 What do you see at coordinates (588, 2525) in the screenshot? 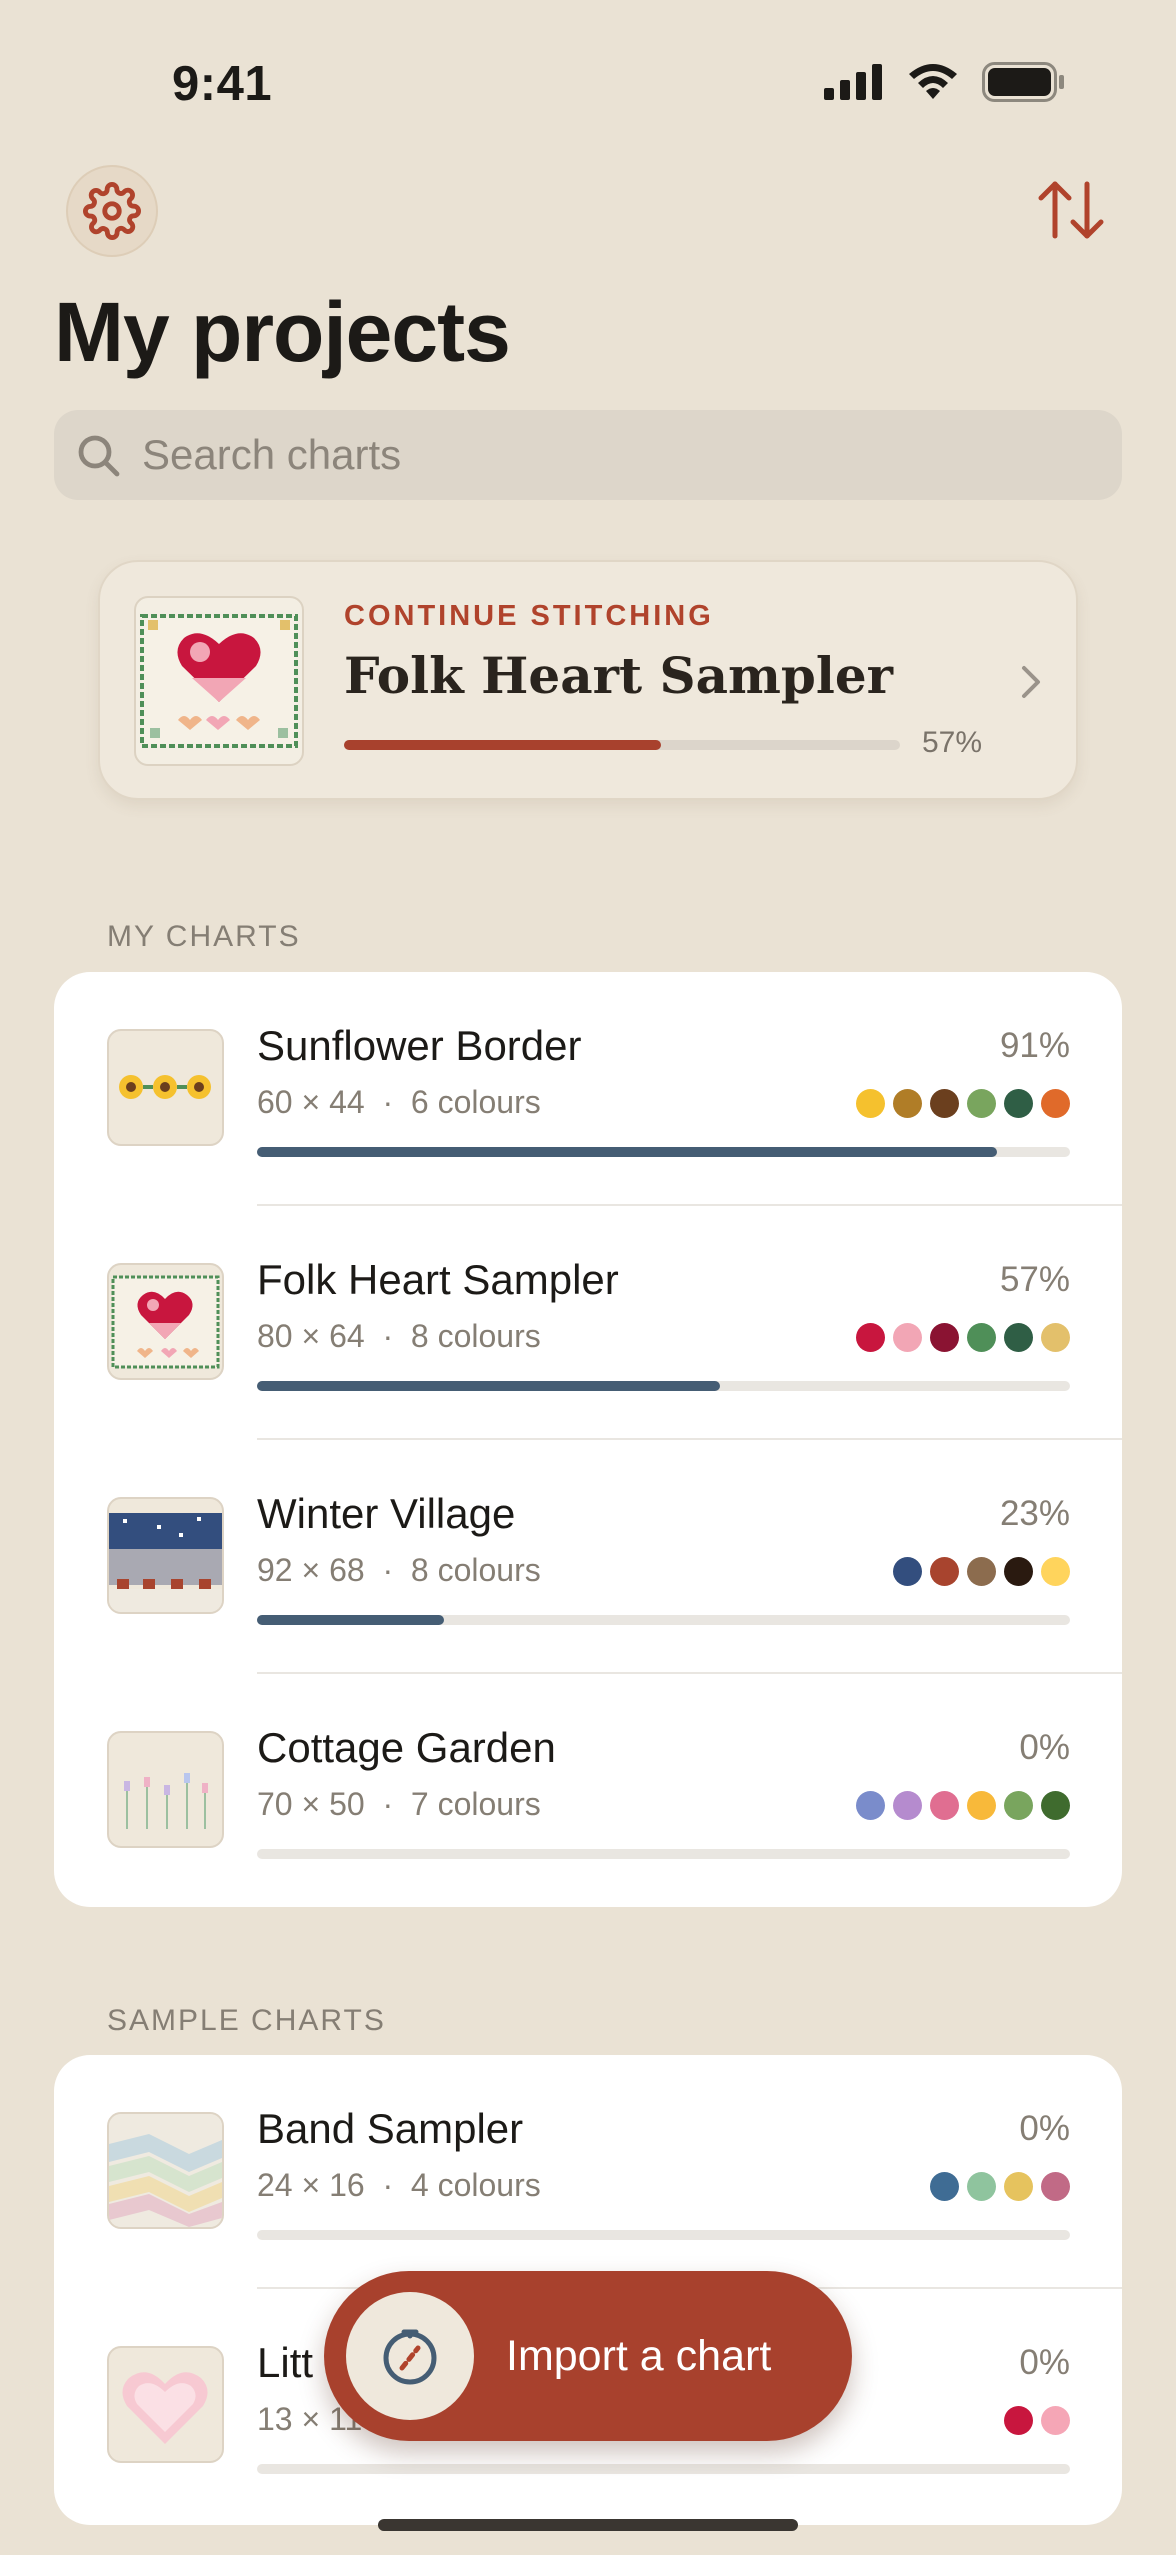
I see `home-indicator` at bounding box center [588, 2525].